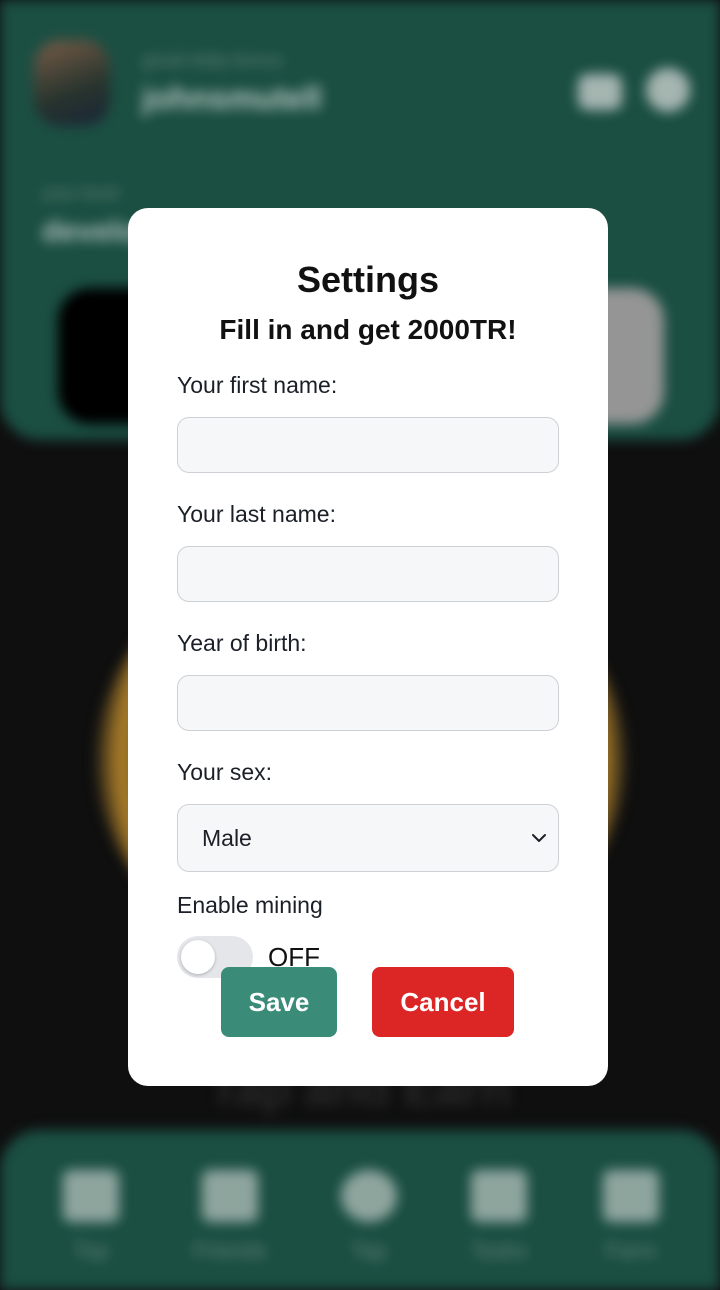 The image size is (720, 1290). I want to click on dialog-title: Settings, so click(367, 279).